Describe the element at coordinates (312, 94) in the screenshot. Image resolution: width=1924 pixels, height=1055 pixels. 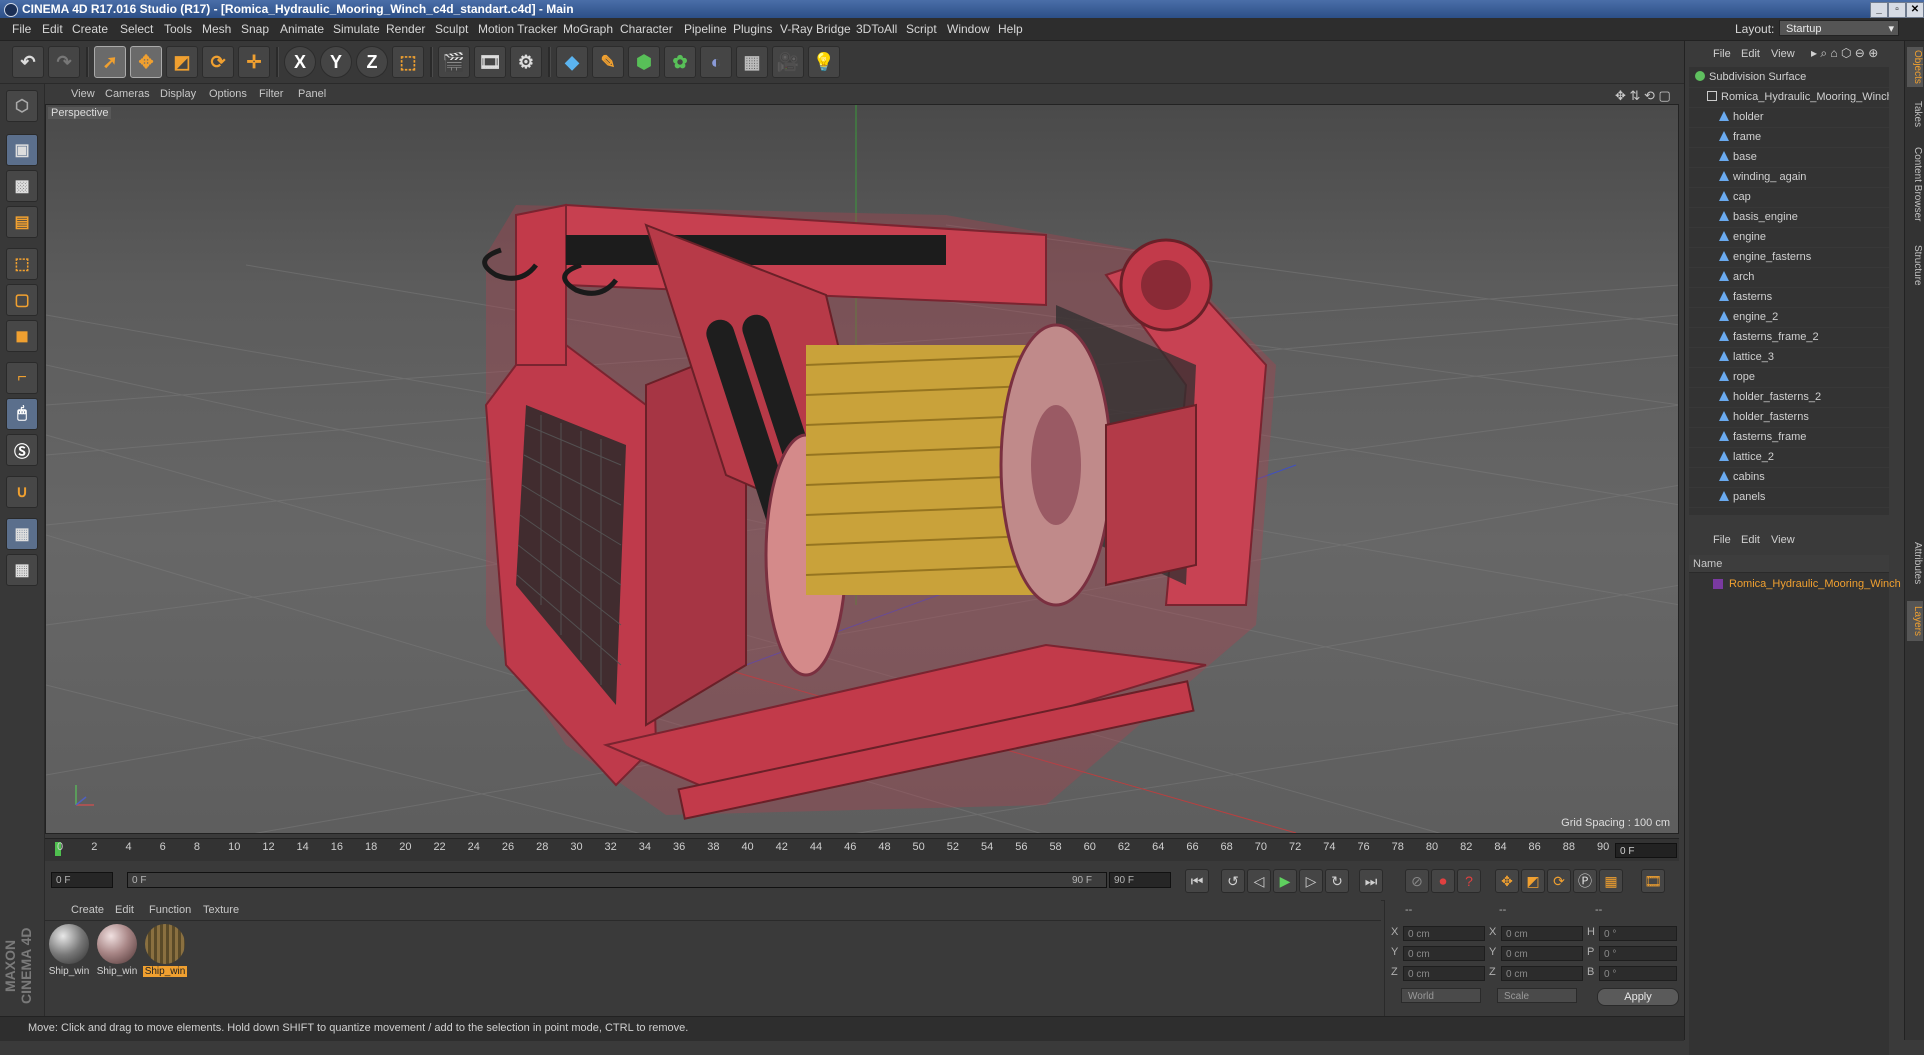
I see `viewport-menu-panel: Panel` at that location.